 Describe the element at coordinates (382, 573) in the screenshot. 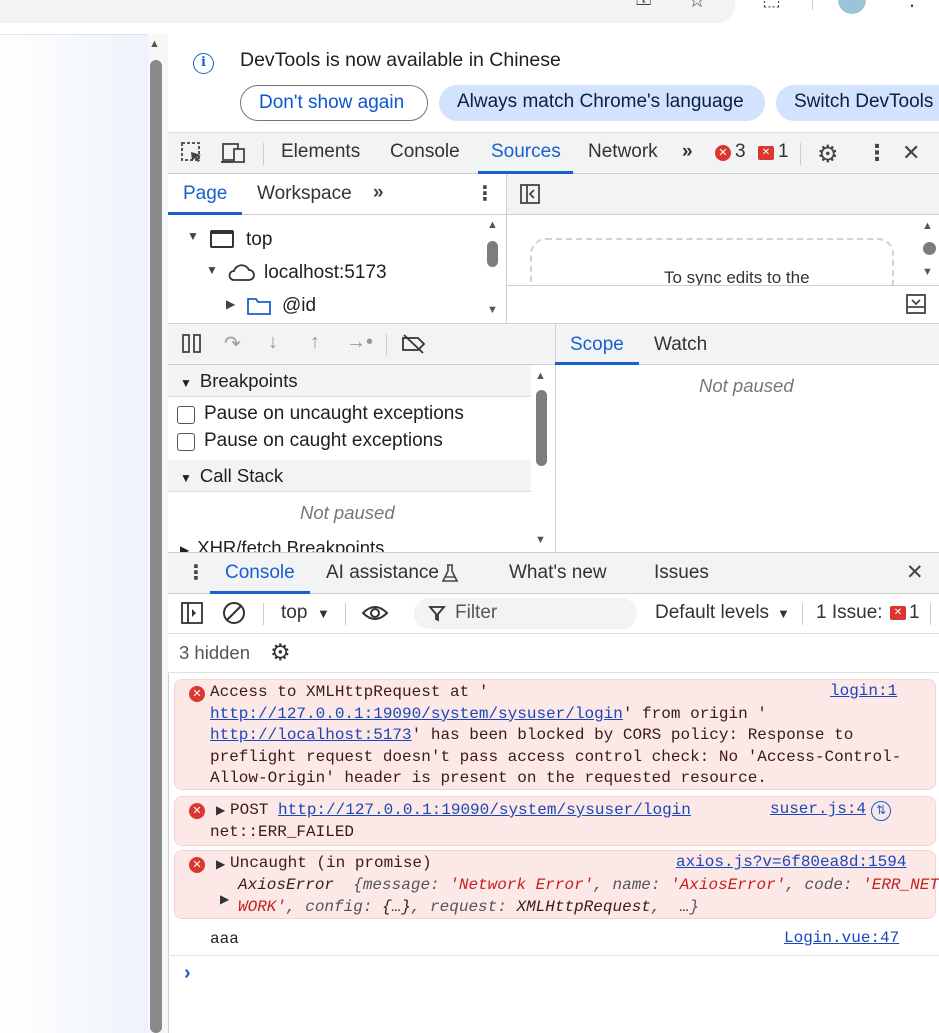

I see `drawer-tab-ai-assistance: AI assistance` at that location.